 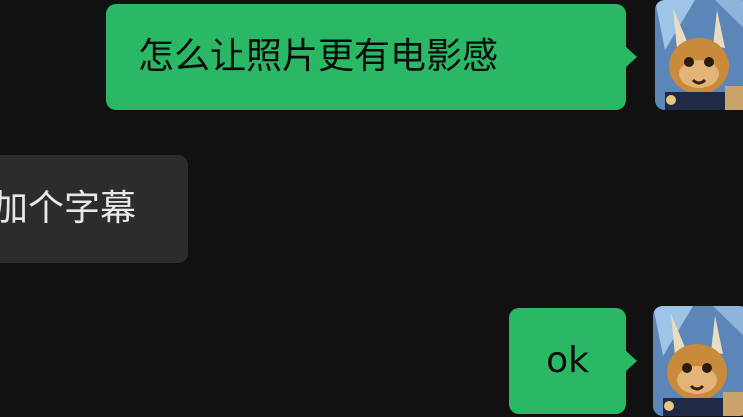 I want to click on message-text: 加个字幕, so click(x=68, y=208).